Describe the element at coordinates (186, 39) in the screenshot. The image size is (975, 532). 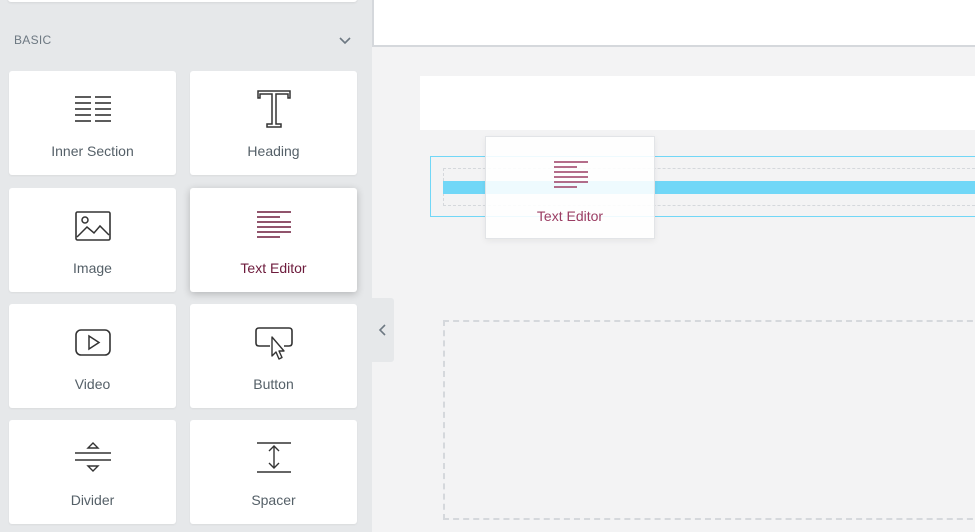
I see `category-header-basic: BASIC` at that location.